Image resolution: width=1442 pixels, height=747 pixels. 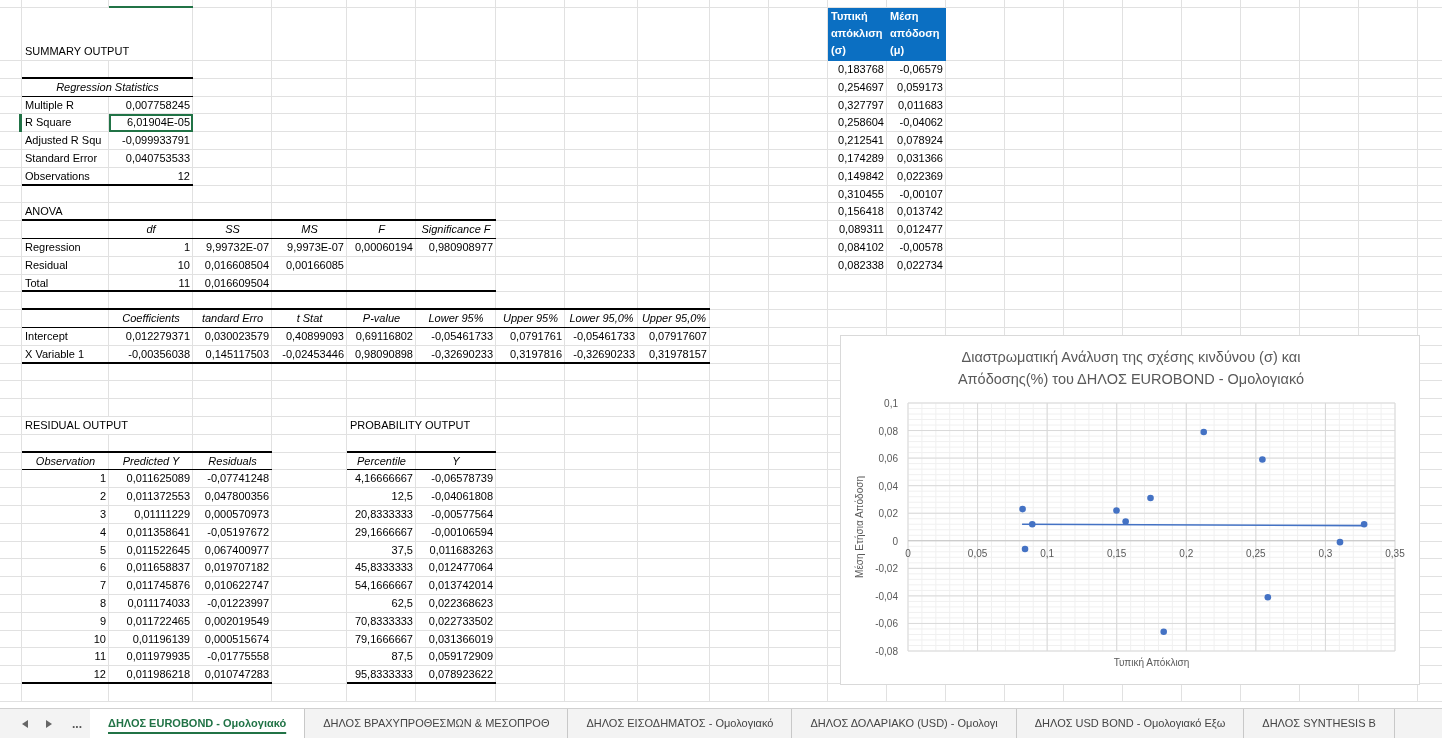 What do you see at coordinates (157, 336) in the screenshot?
I see `table-cell-text: 0,012279371` at bounding box center [157, 336].